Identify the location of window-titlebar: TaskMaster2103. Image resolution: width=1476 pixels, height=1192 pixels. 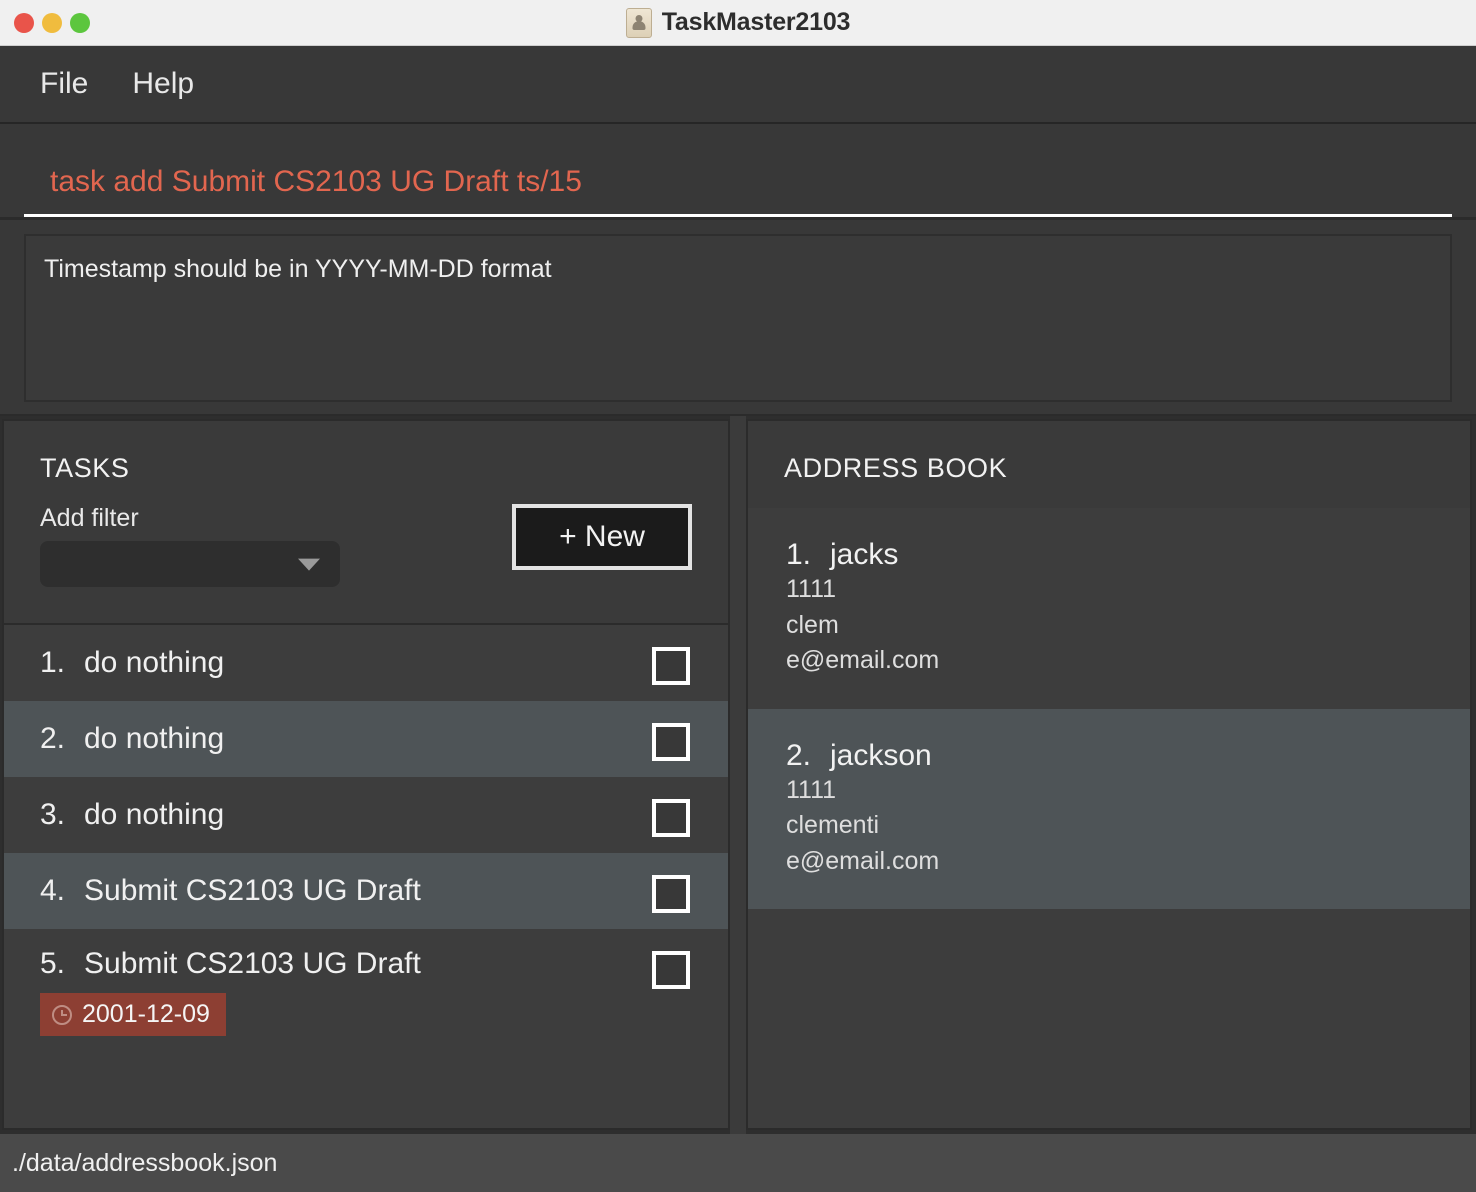
(738, 23).